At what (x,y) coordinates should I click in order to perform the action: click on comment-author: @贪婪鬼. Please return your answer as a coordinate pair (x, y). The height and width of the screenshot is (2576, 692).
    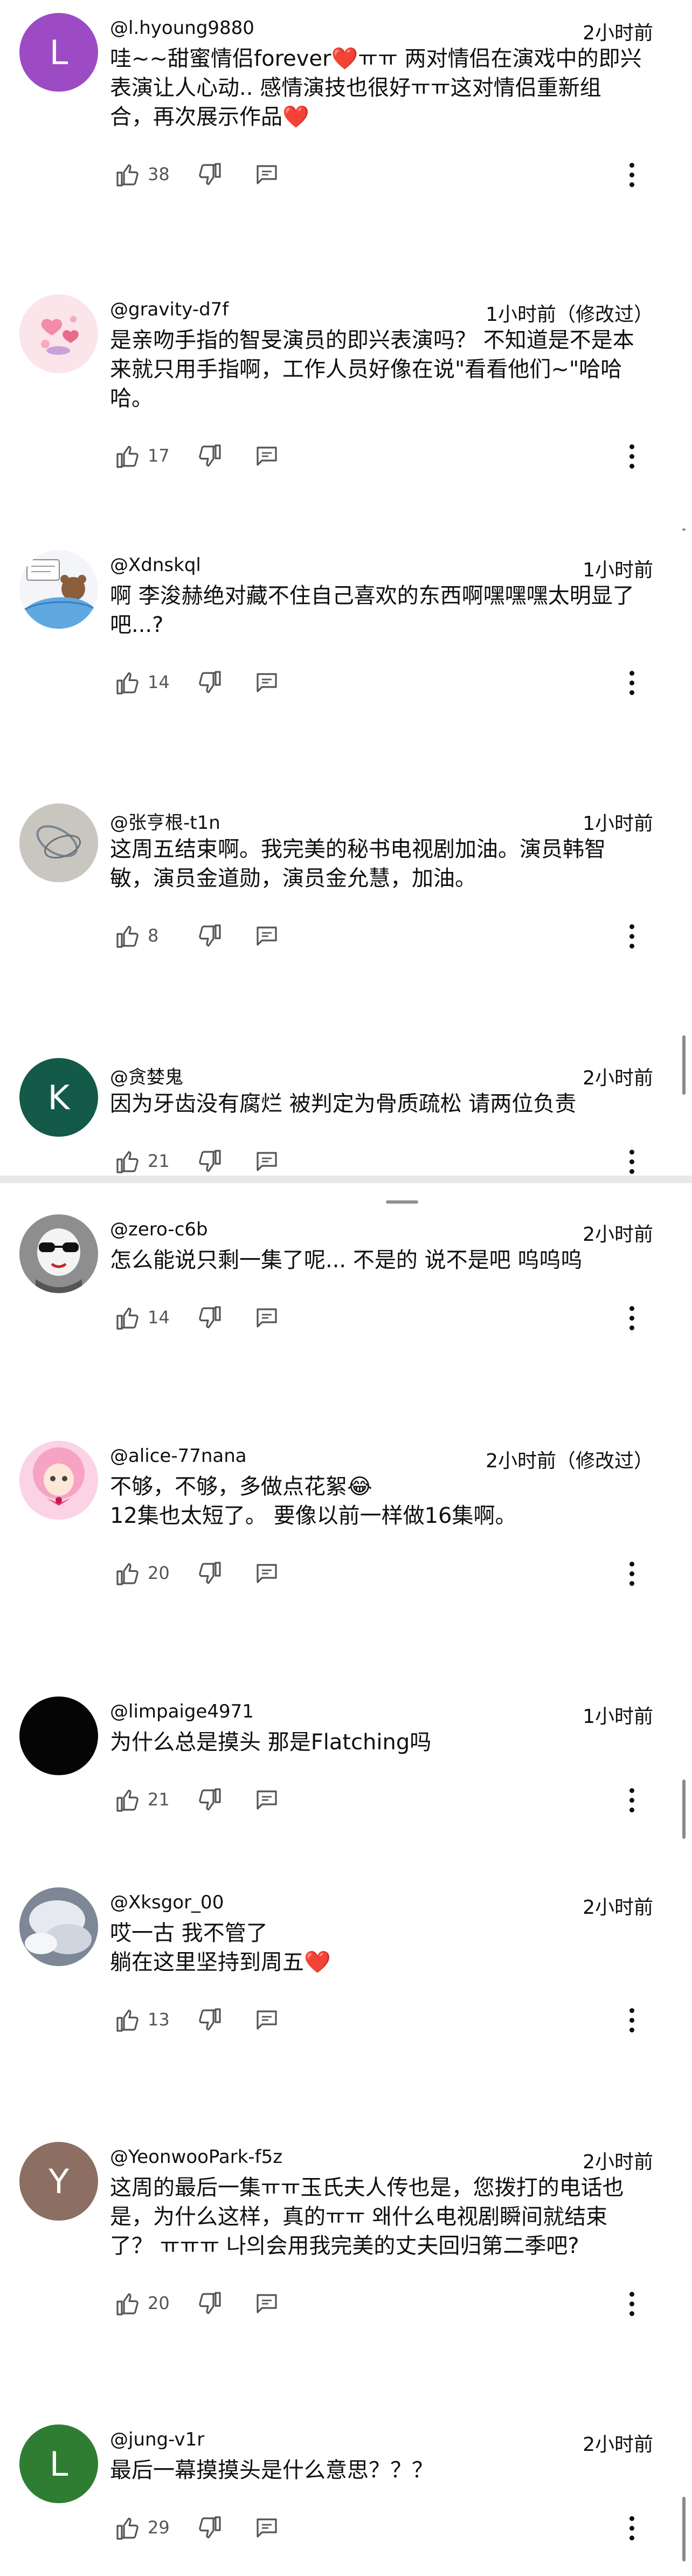
    Looking at the image, I should click on (146, 1075).